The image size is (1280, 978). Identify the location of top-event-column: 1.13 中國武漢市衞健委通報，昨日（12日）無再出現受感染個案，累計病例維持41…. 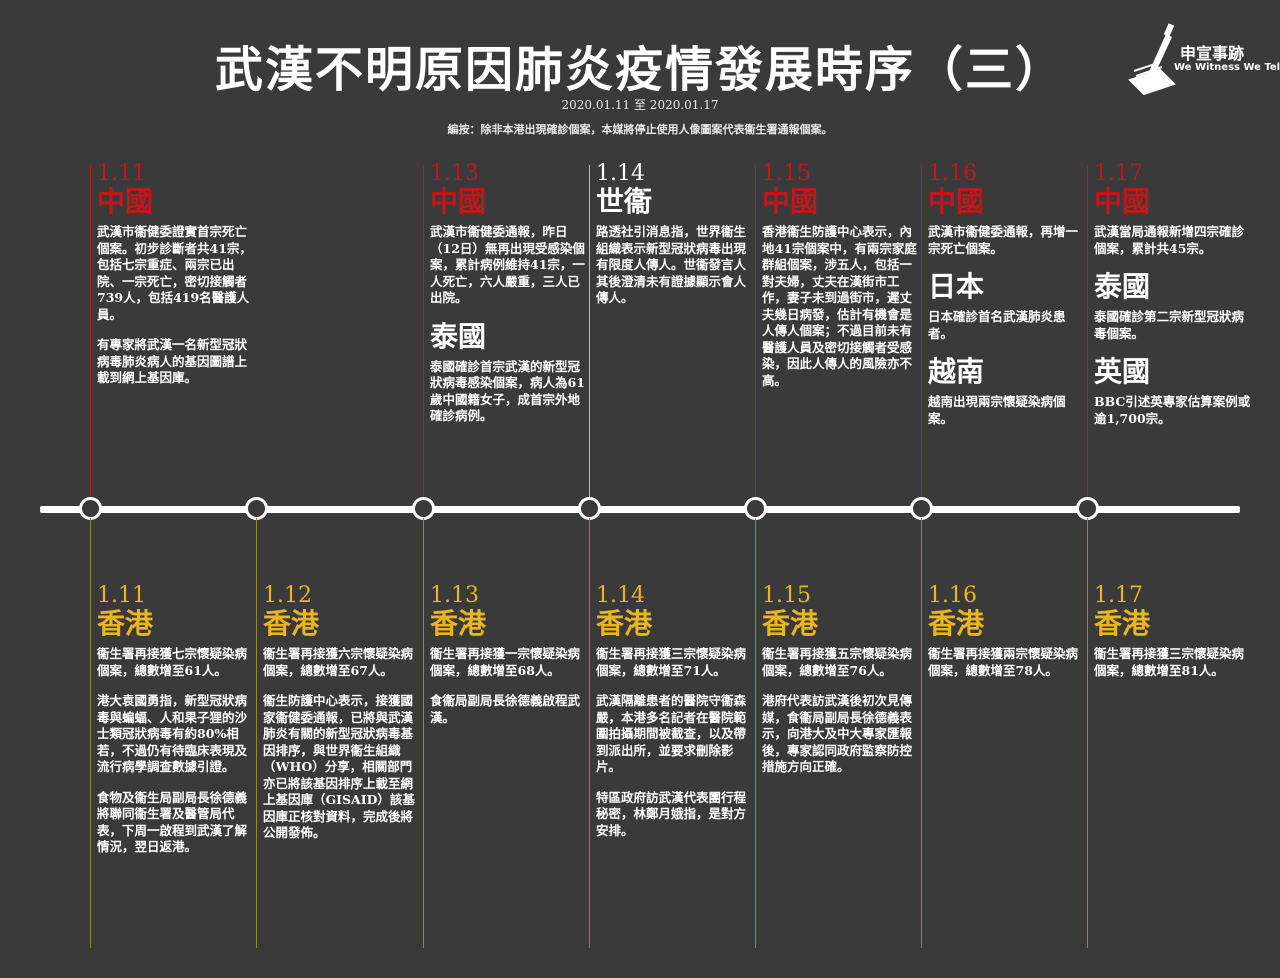
(509, 300).